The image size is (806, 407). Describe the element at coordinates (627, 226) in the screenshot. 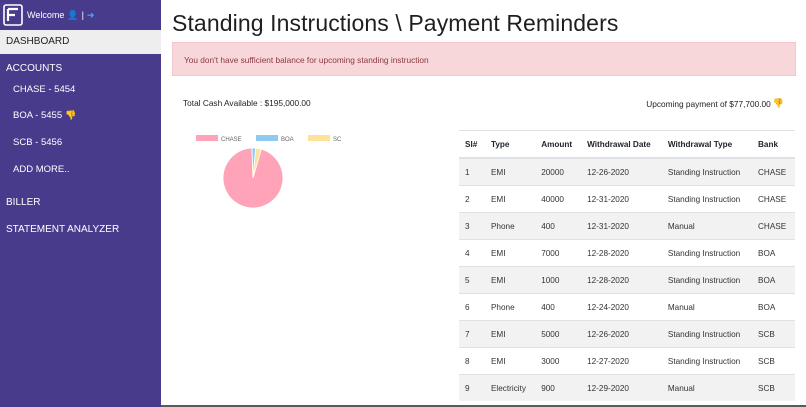

I see `table-row: 3 Phone 400 12-31-2020 Manual CHASE` at that location.